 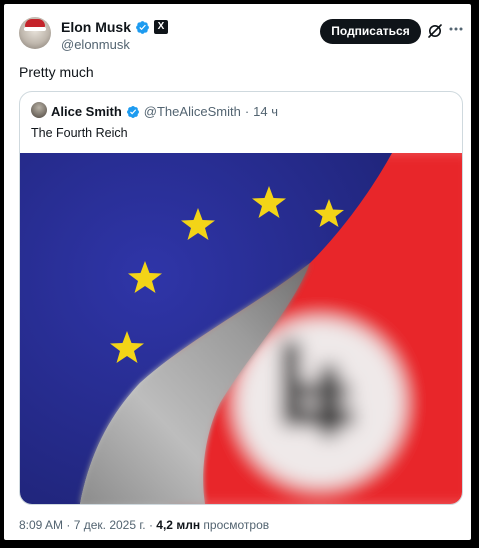 I want to click on views-label: просмотров, so click(x=236, y=525).